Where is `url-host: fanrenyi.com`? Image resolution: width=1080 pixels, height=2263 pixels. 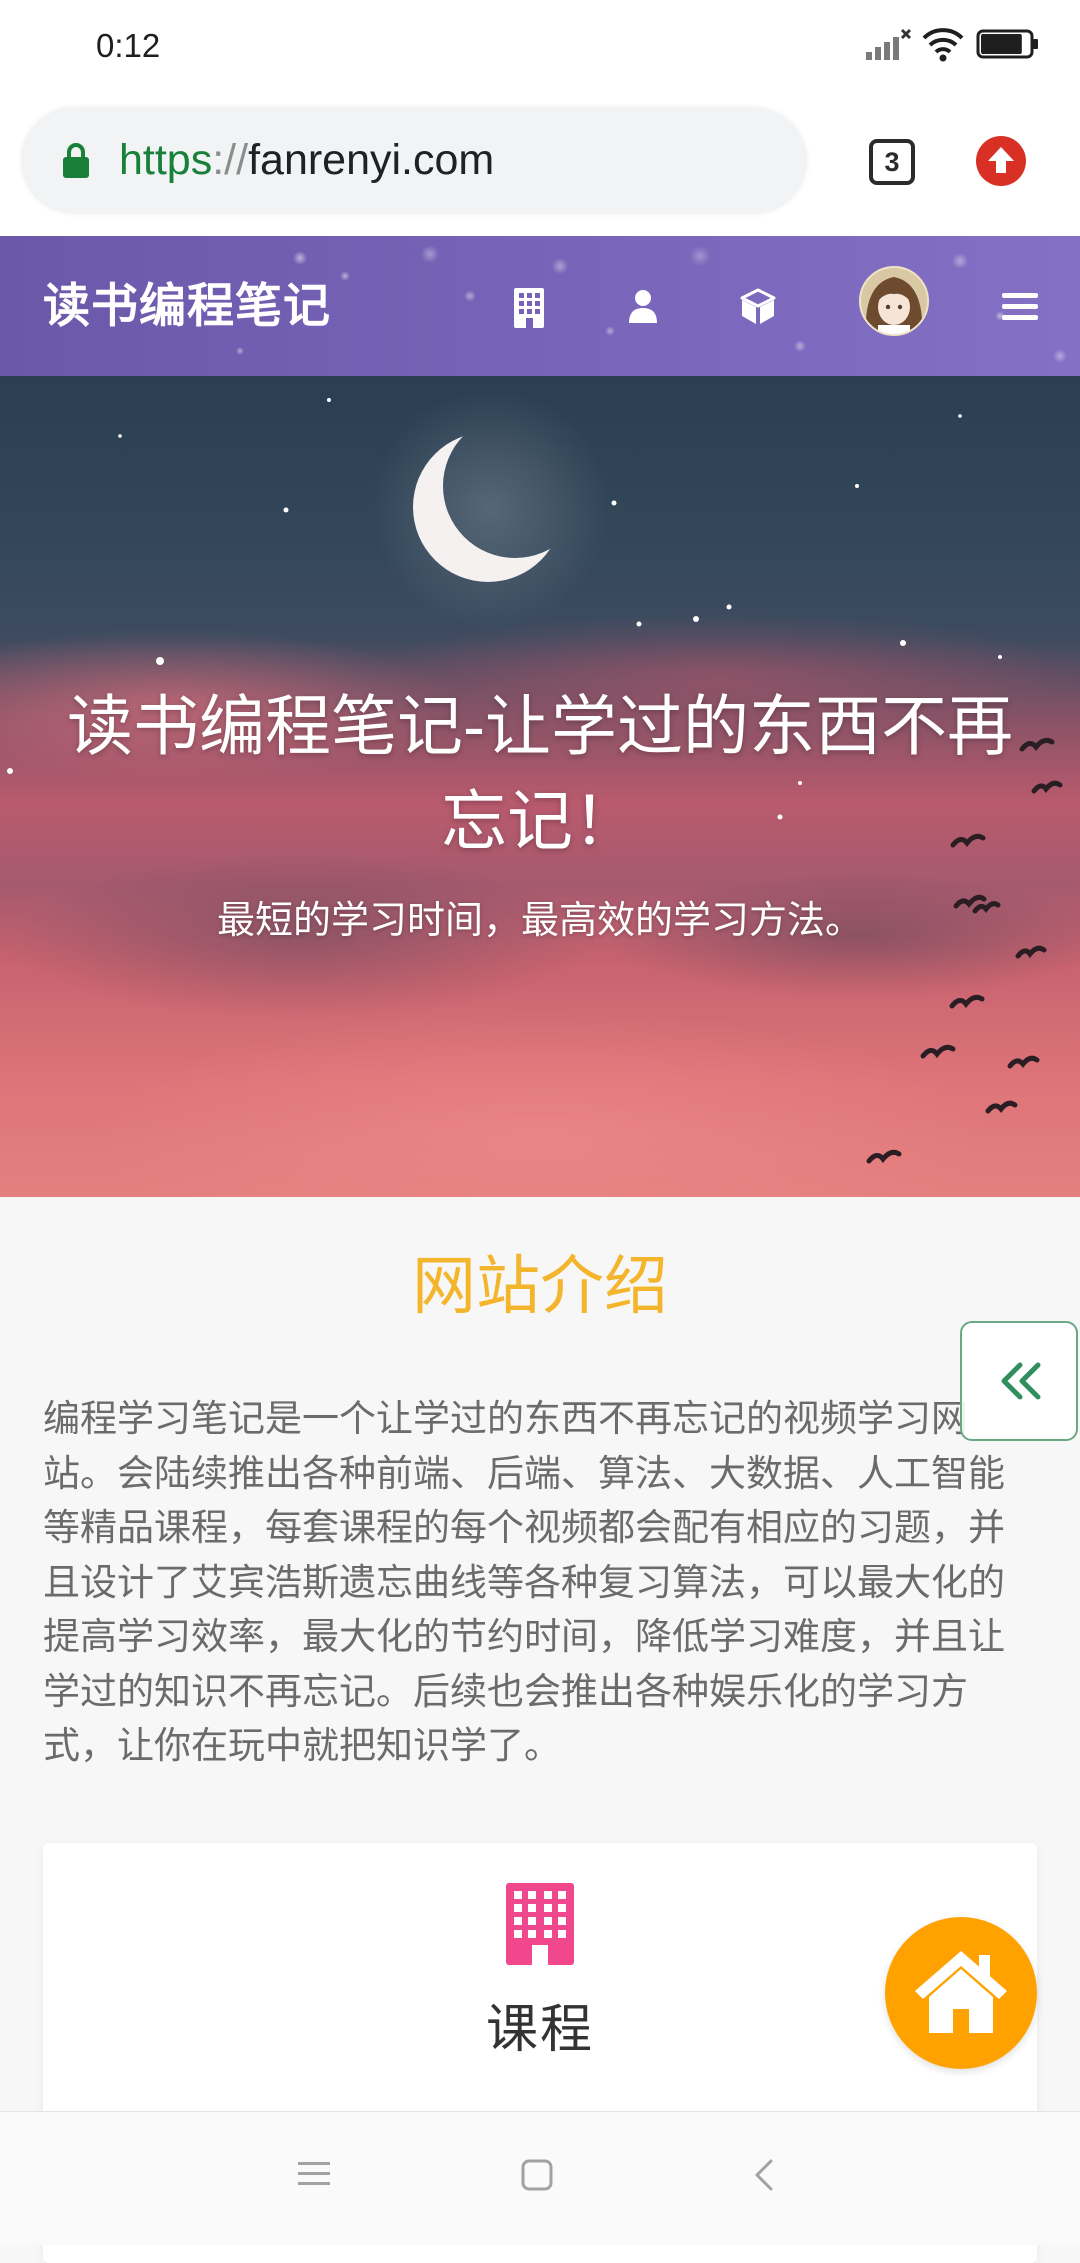
url-host: fanrenyi.com is located at coordinates (371, 160).